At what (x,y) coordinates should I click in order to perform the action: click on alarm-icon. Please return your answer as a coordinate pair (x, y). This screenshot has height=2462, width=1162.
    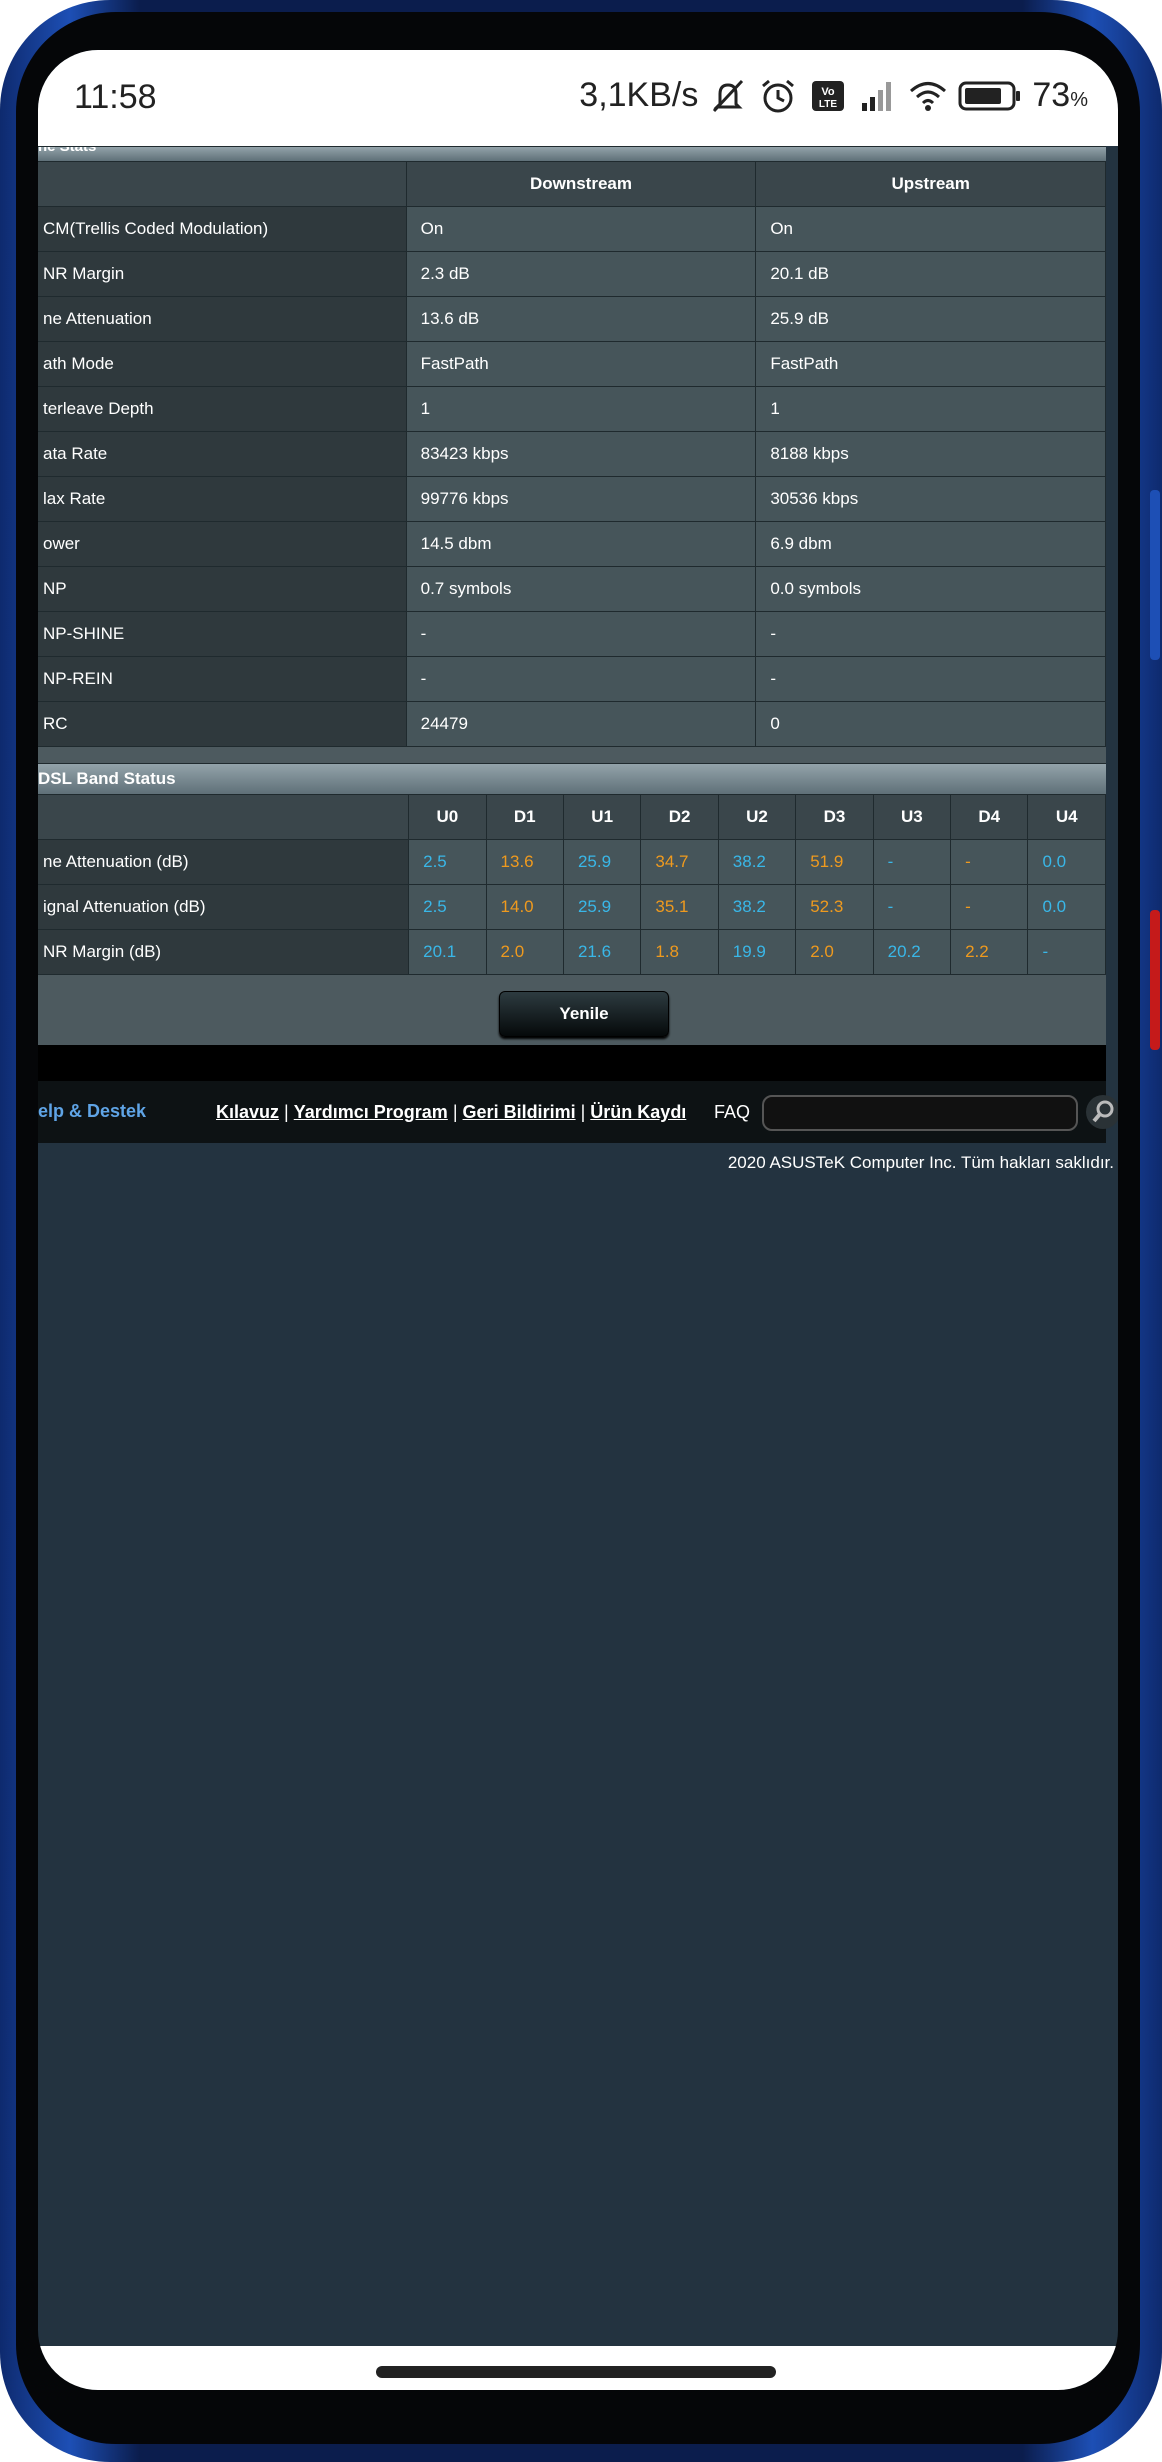
    Looking at the image, I should click on (778, 95).